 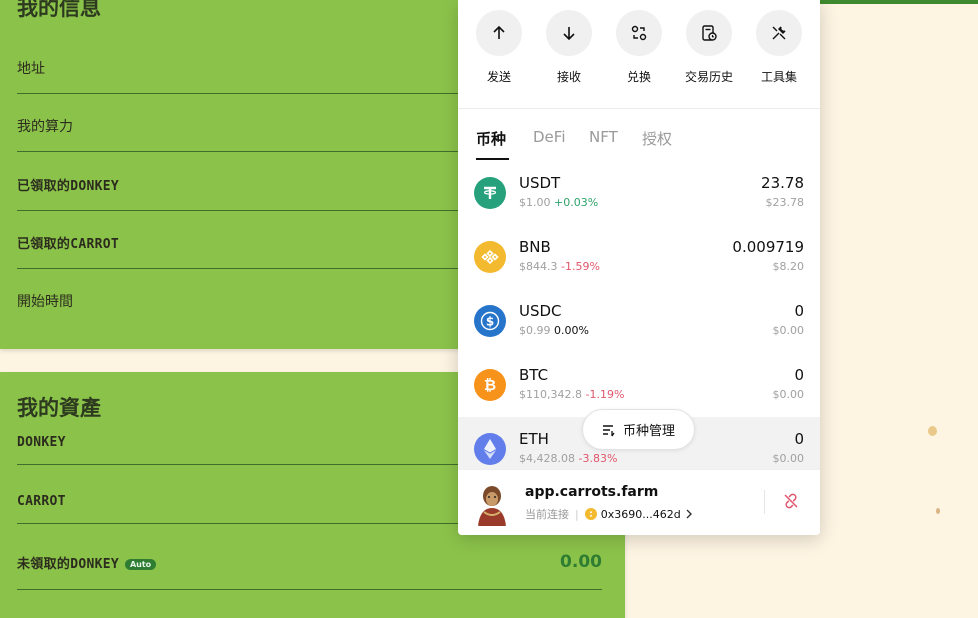 What do you see at coordinates (639, 108) in the screenshot?
I see `actions-divider` at bounding box center [639, 108].